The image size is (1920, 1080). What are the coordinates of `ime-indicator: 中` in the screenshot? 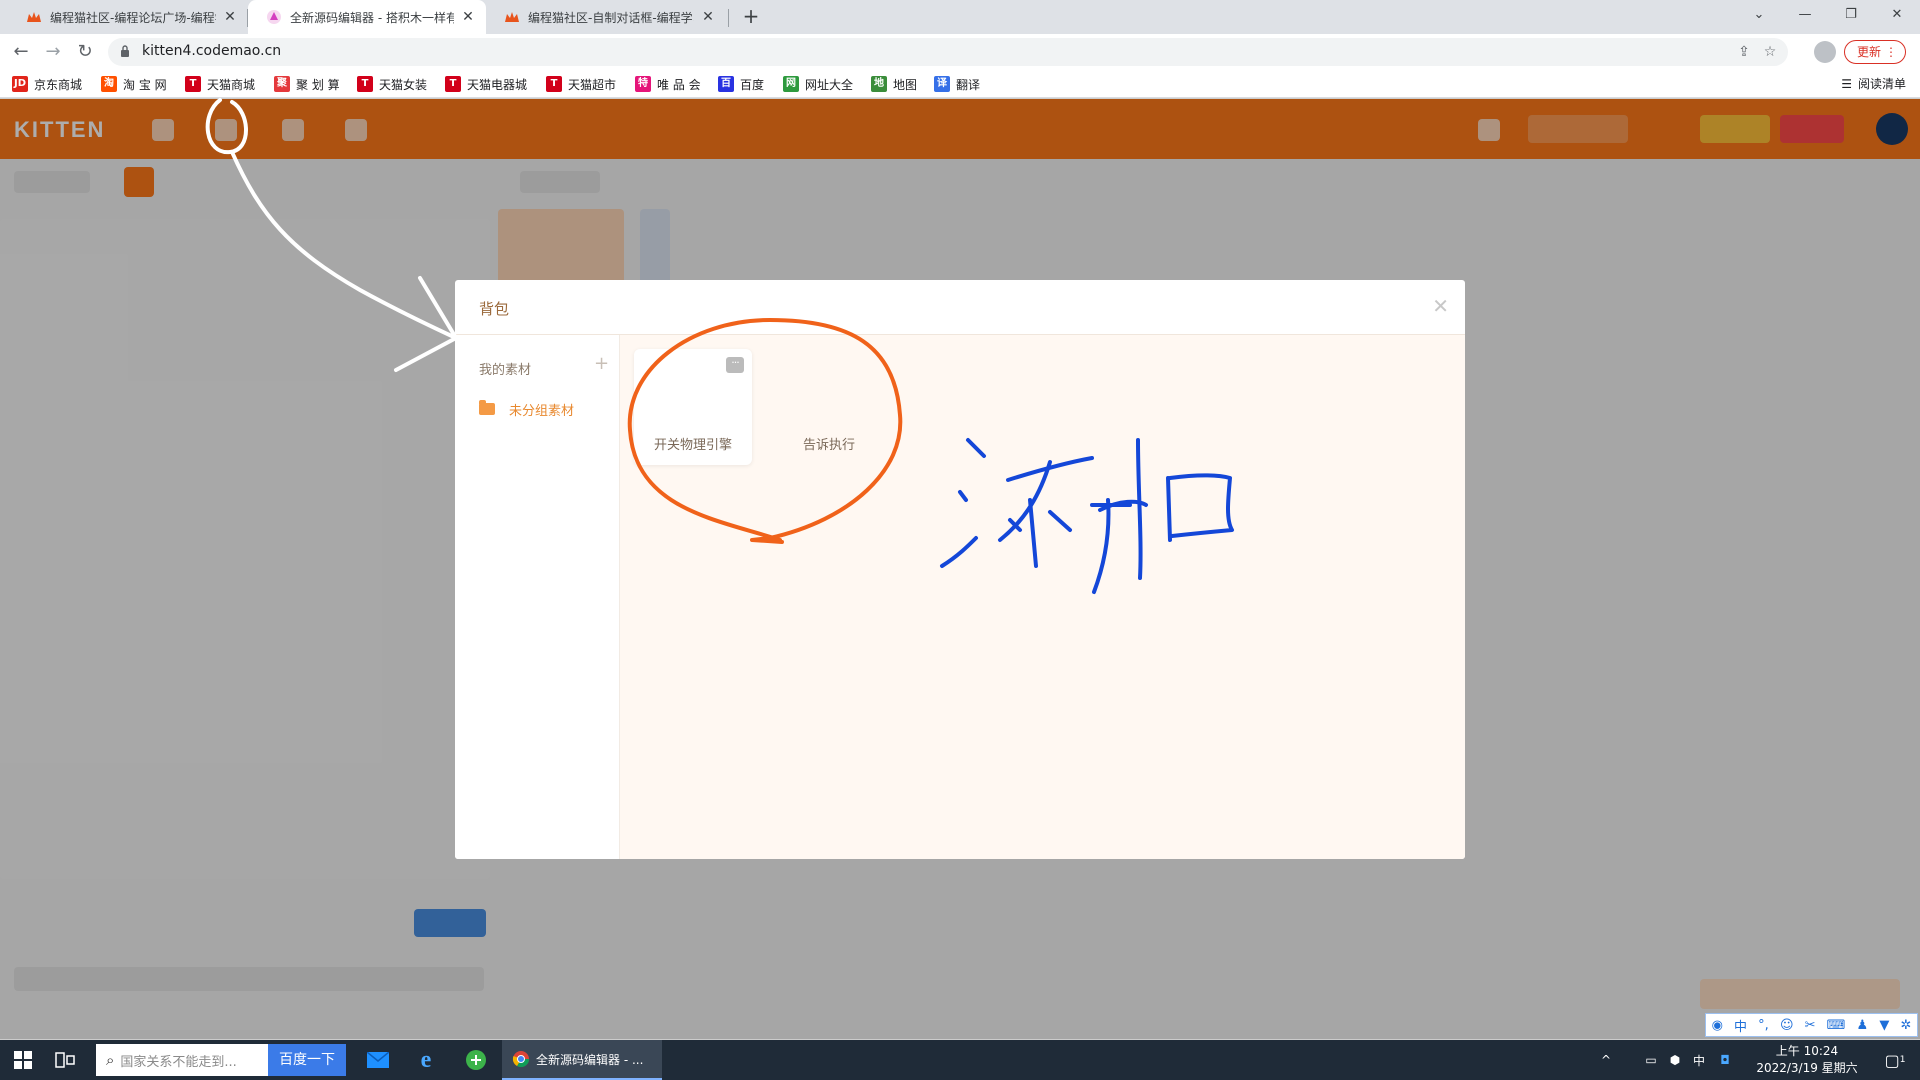 It's located at (1699, 1060).